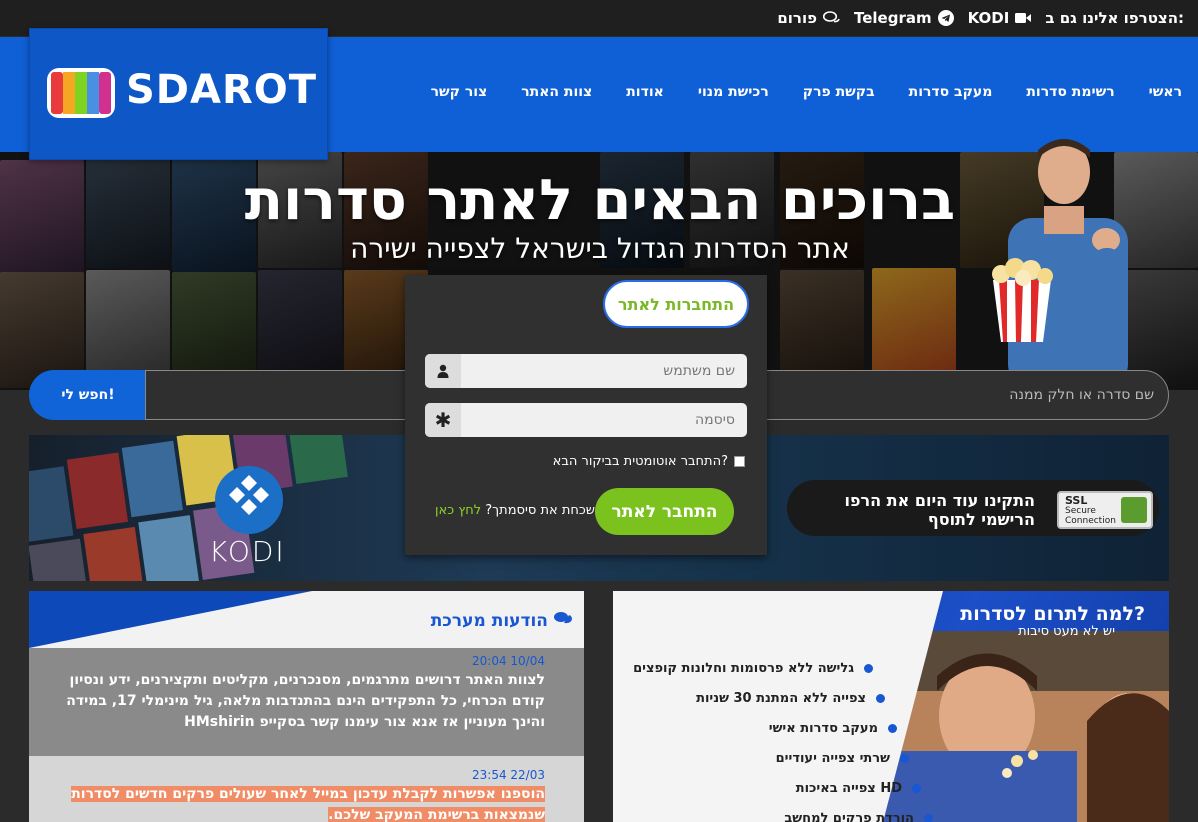 This screenshot has height=822, width=1198. I want to click on list-item: שרתי צפייה יעודיים, so click(779, 766).